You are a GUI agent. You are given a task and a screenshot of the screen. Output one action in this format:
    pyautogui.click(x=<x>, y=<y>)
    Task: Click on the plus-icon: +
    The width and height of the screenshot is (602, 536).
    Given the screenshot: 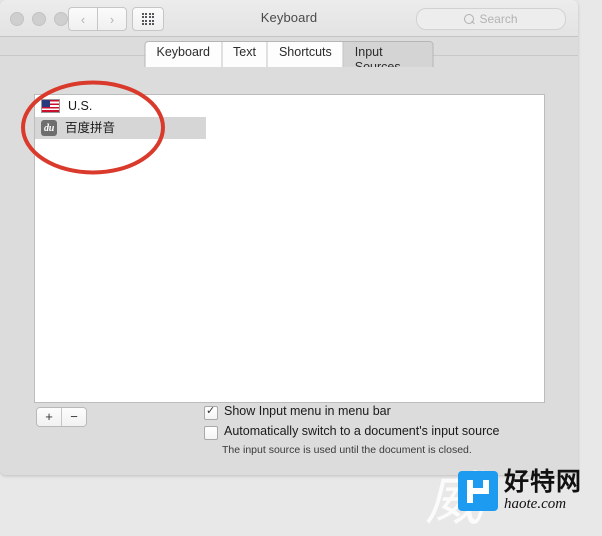 What is the action you would take?
    pyautogui.click(x=49, y=416)
    